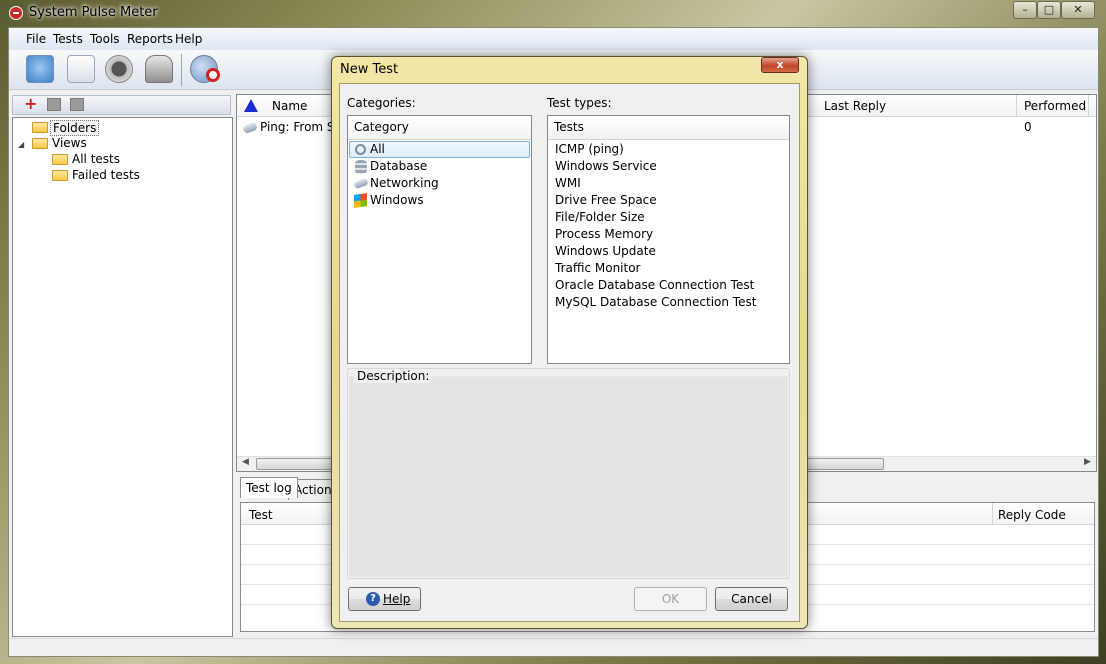 The width and height of the screenshot is (1106, 664). Describe the element at coordinates (397, 200) in the screenshot. I see `category-windows: Windows` at that location.